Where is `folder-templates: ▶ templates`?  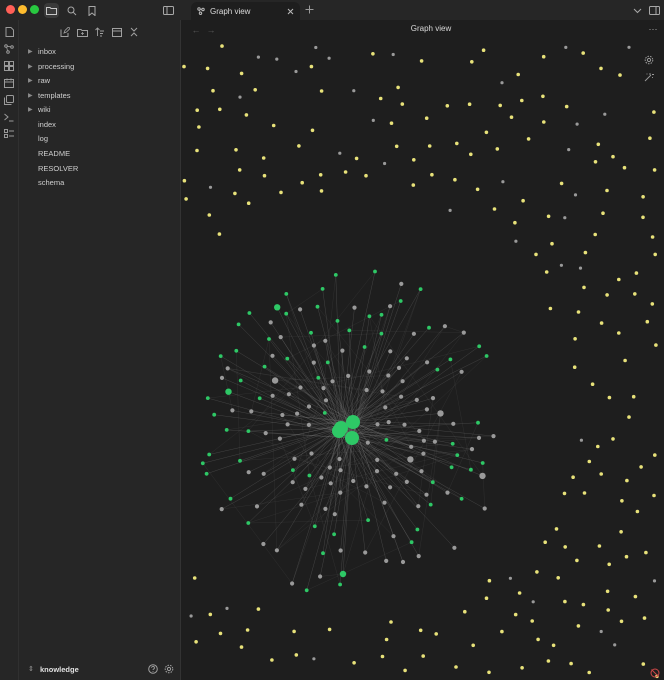 folder-templates: ▶ templates is located at coordinates (99, 95).